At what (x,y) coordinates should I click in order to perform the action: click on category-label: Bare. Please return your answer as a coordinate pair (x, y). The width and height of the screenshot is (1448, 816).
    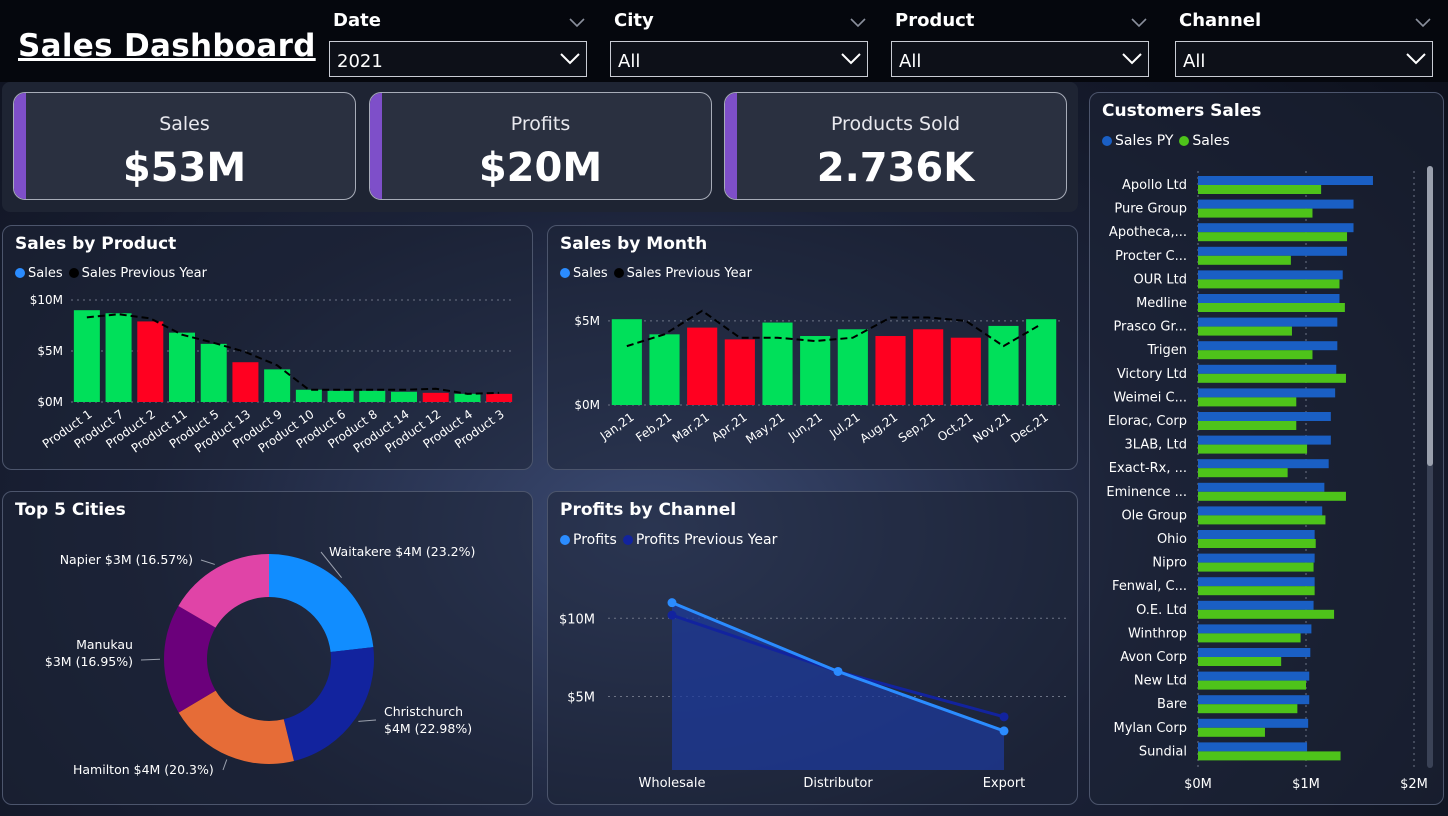
    Looking at the image, I should click on (1172, 704).